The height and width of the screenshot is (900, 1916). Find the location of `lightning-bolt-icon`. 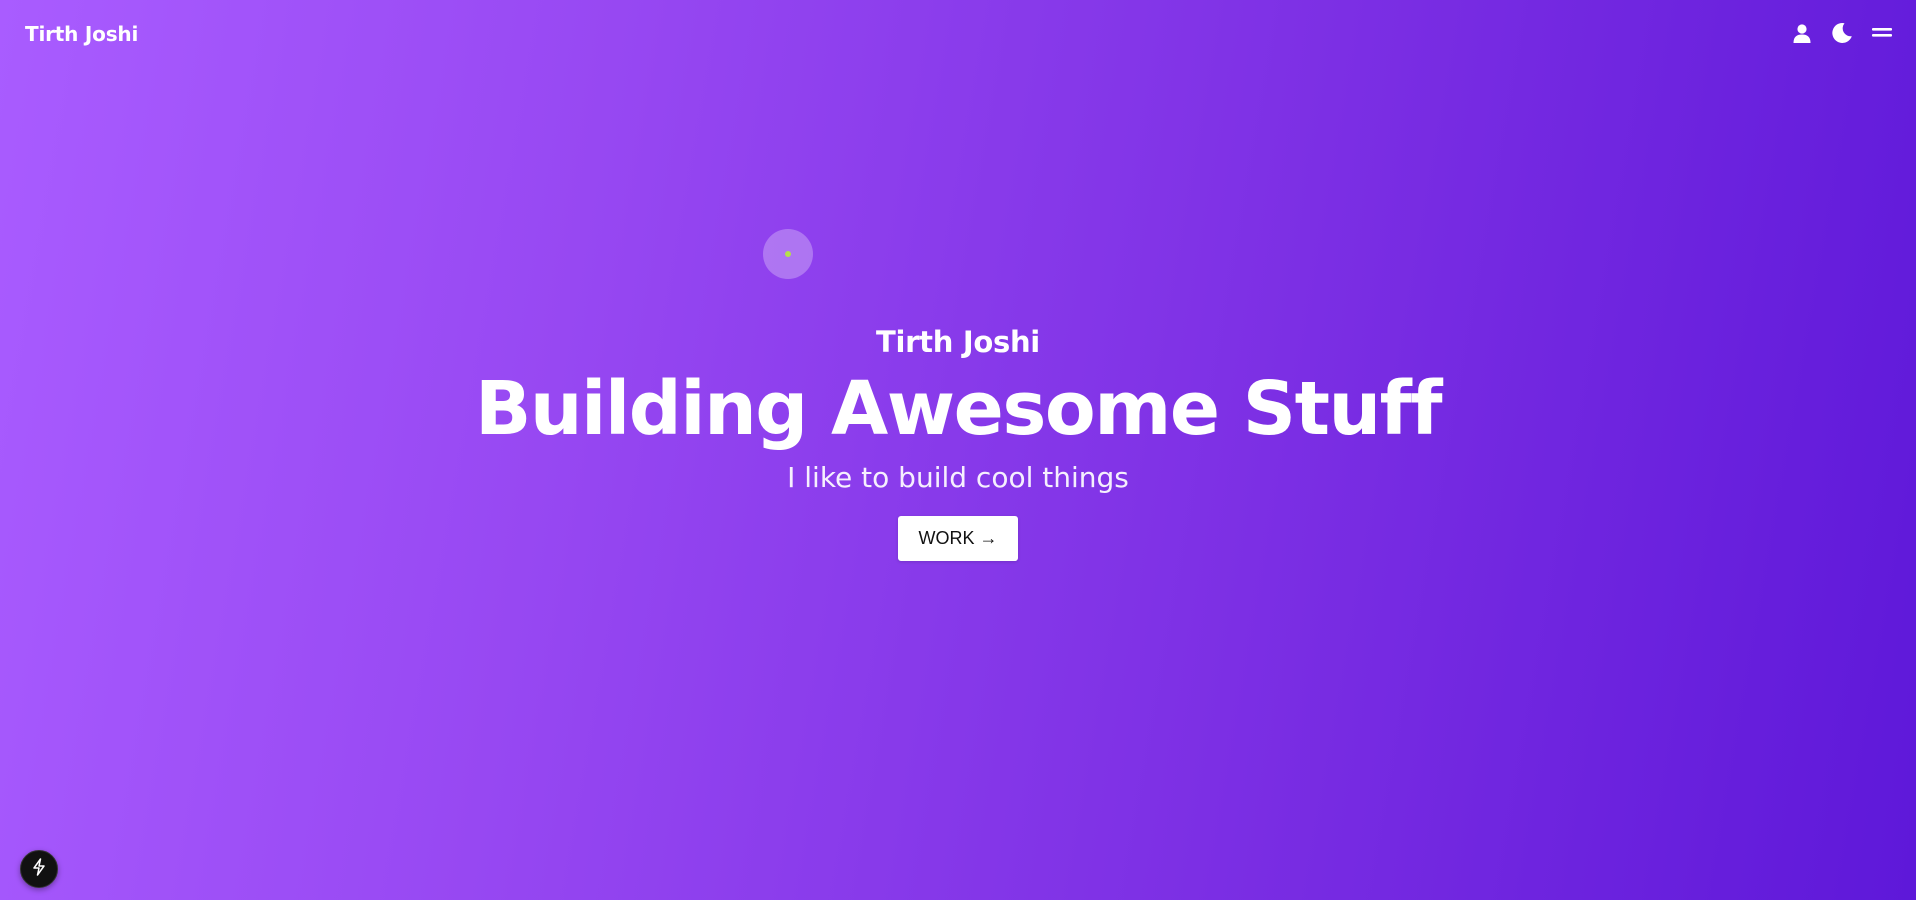

lightning-bolt-icon is located at coordinates (39, 869).